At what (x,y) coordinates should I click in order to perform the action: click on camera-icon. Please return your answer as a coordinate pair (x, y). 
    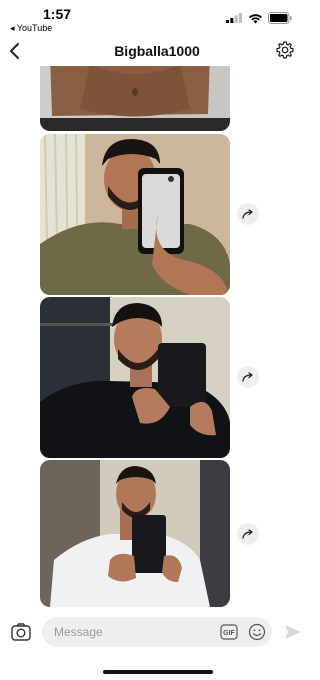
    Looking at the image, I should click on (21, 632).